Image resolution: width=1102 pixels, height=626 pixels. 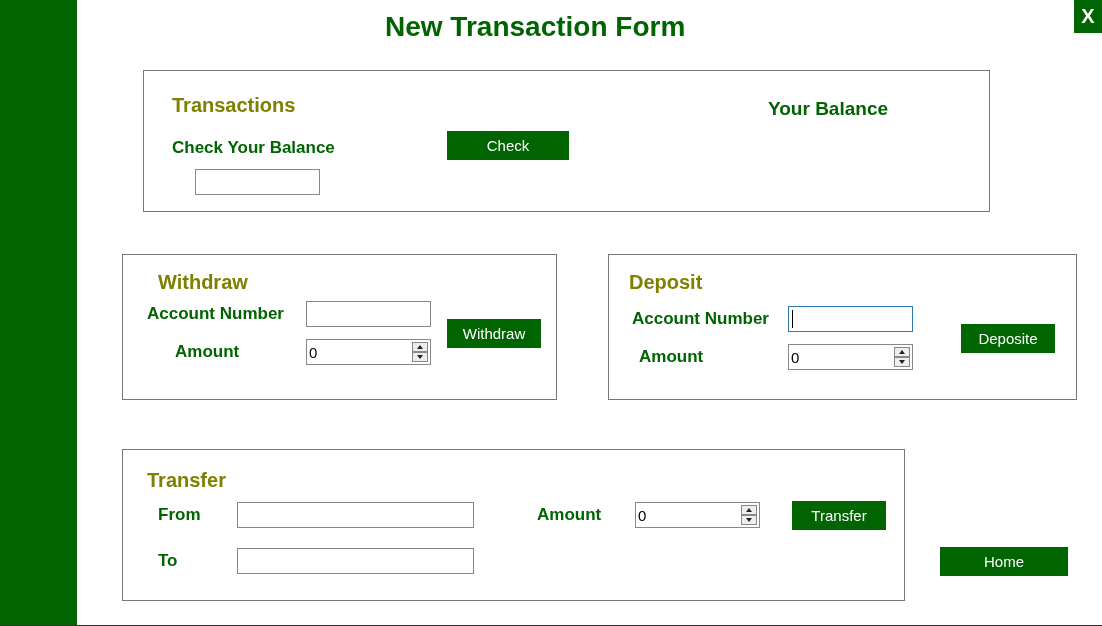 I want to click on section-title: Deposit, so click(x=666, y=282).